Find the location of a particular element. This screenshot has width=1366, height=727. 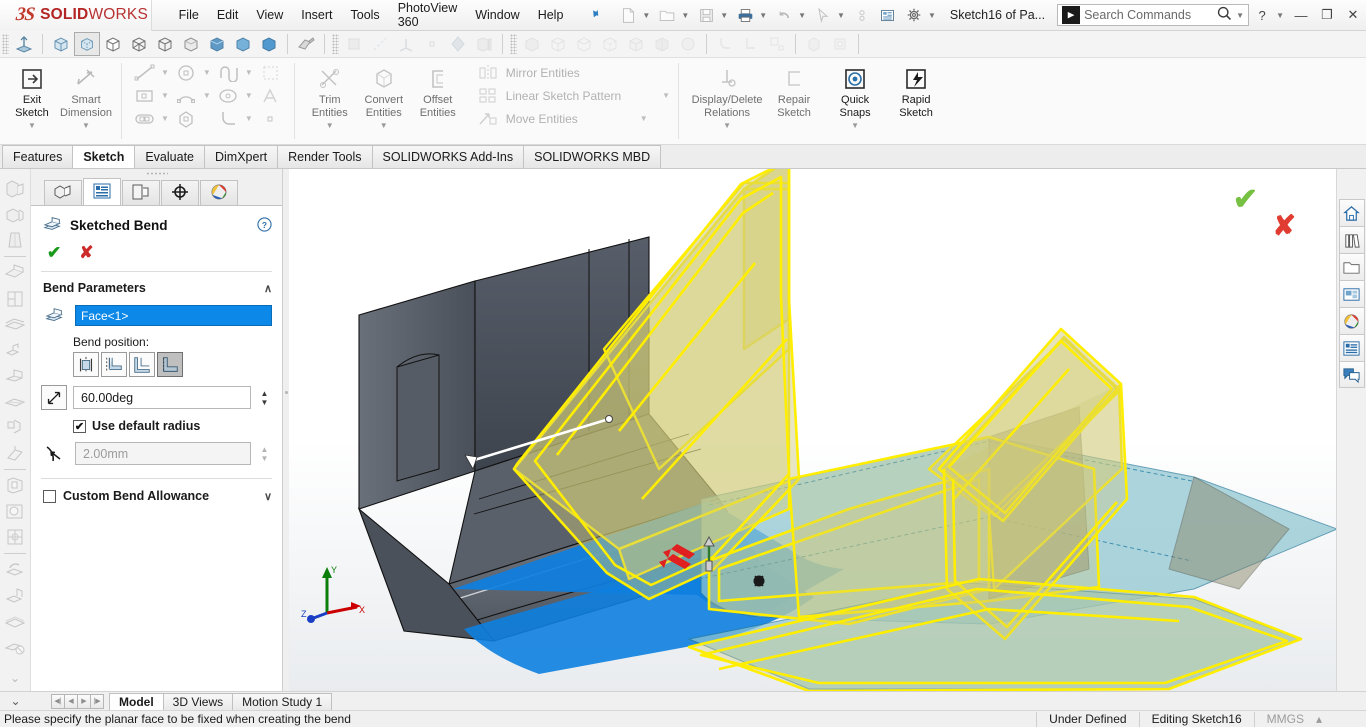

bottom-tab-motion-study-1: Motion Study 1 is located at coordinates (282, 701).